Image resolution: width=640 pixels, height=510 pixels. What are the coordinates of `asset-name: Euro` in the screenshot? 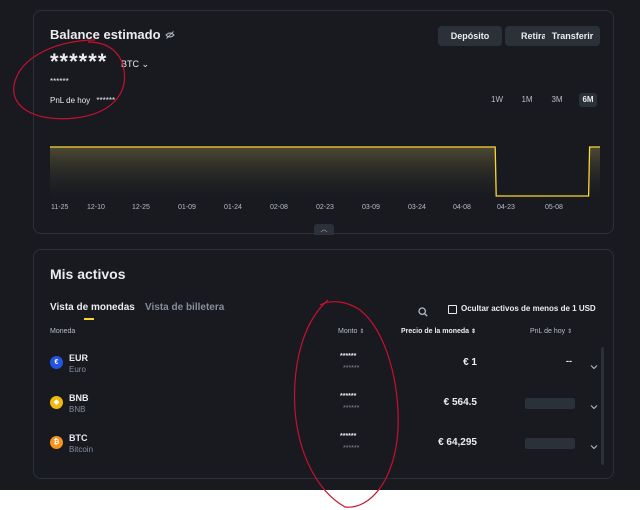 It's located at (77, 369).